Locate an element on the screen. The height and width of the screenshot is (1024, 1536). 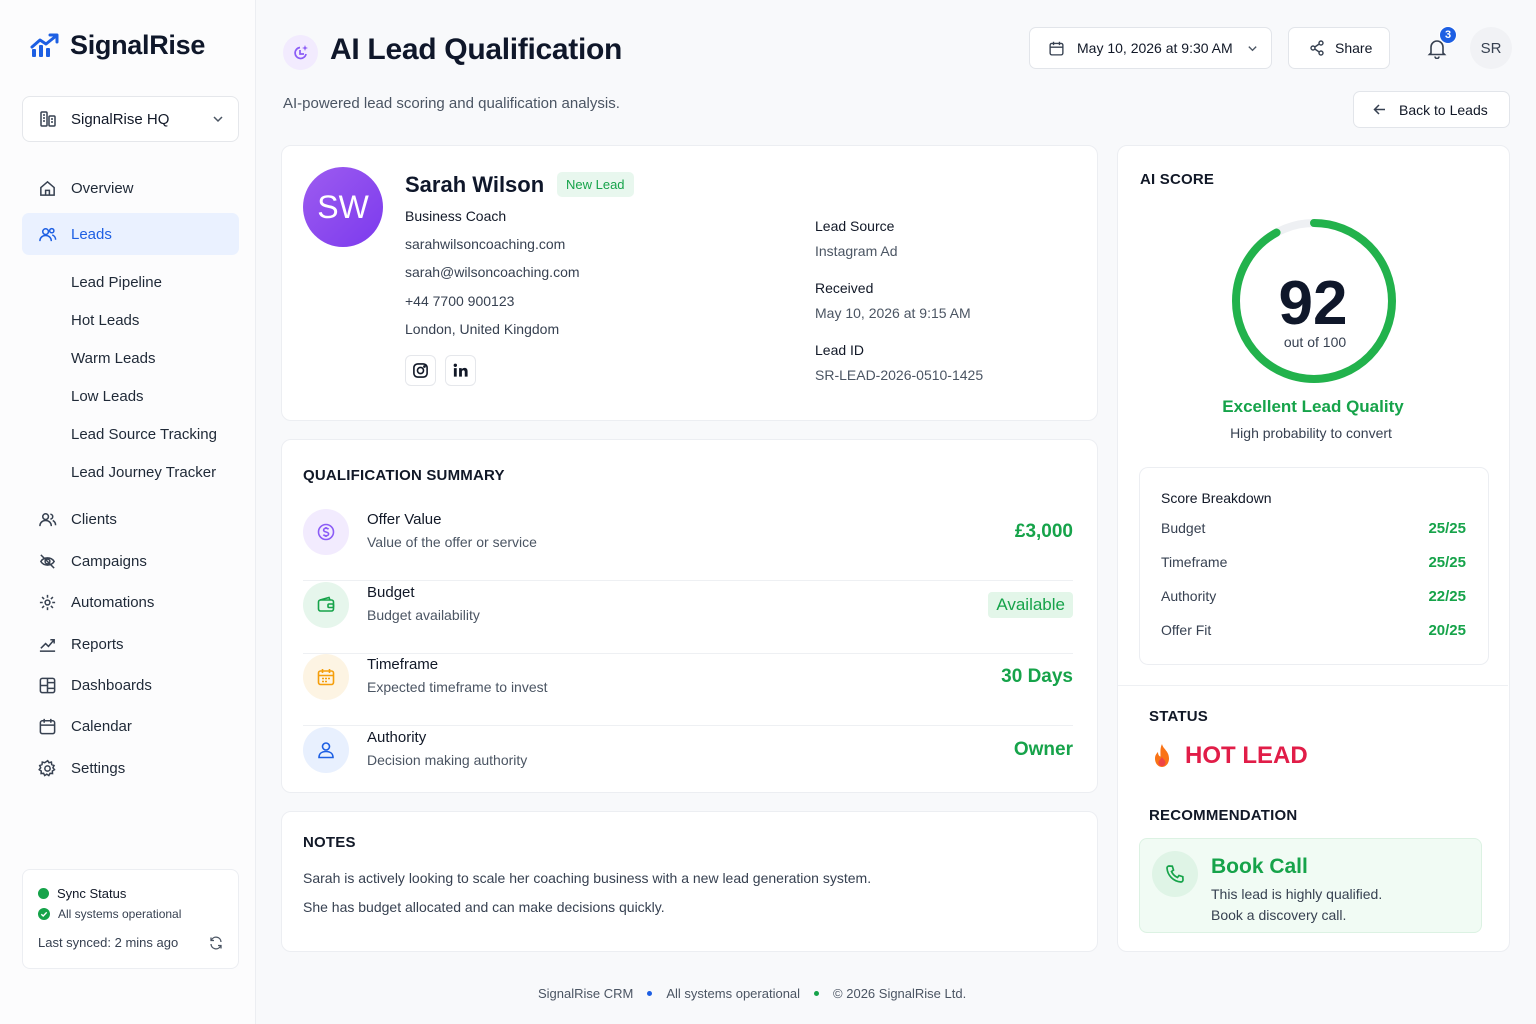
recommendation-title: RECOMMENDATION is located at coordinates (1223, 815).